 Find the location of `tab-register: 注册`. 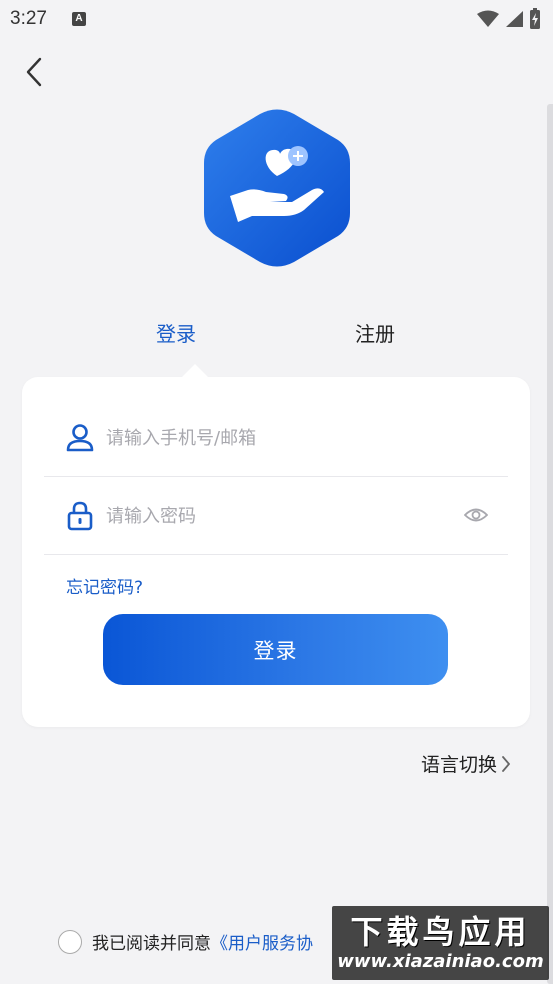

tab-register: 注册 is located at coordinates (375, 334).